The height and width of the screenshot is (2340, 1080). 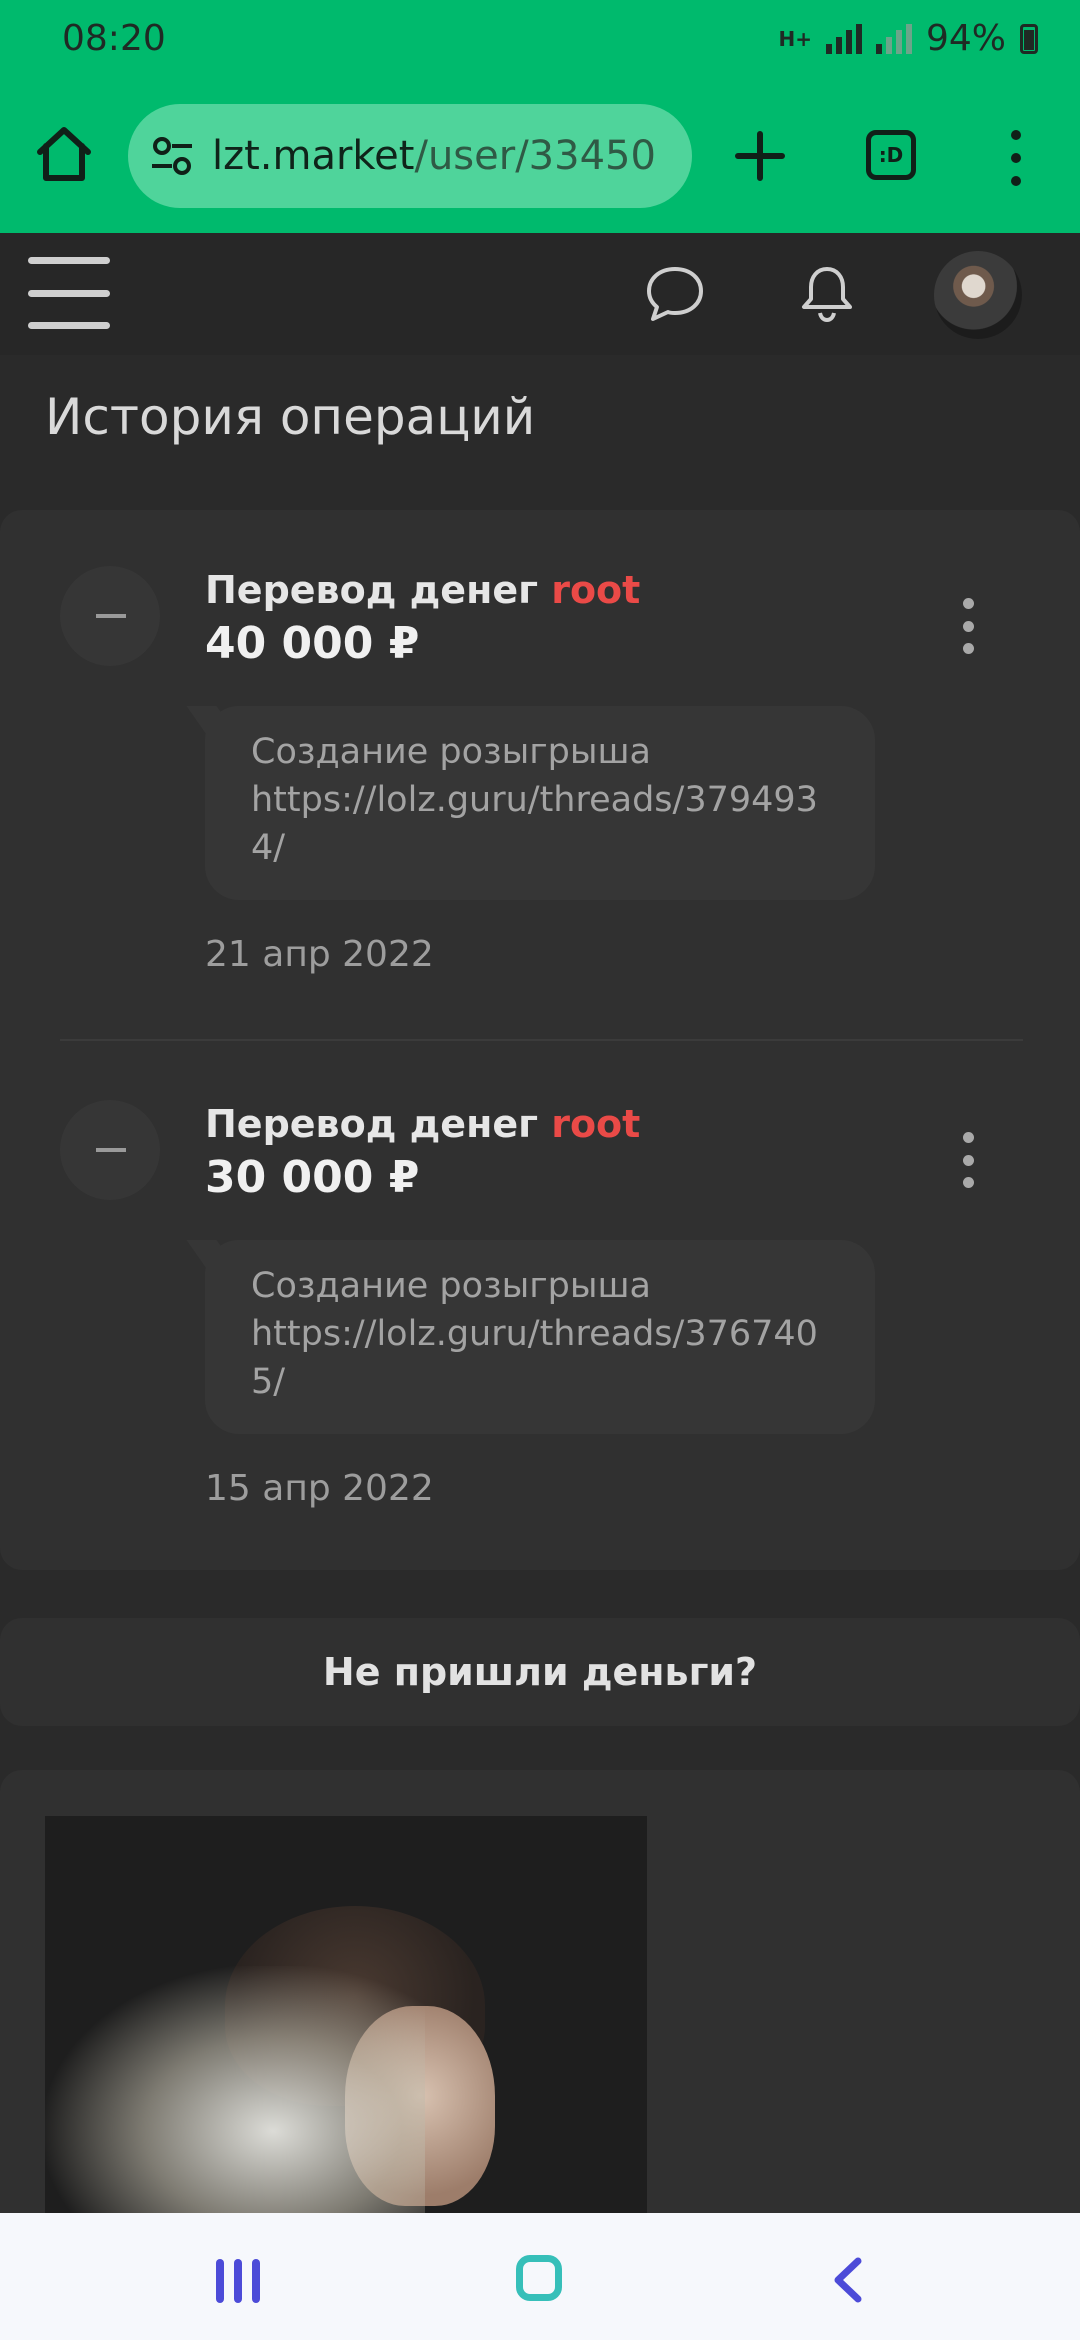 What do you see at coordinates (843, 38) in the screenshot?
I see `signal-icon` at bounding box center [843, 38].